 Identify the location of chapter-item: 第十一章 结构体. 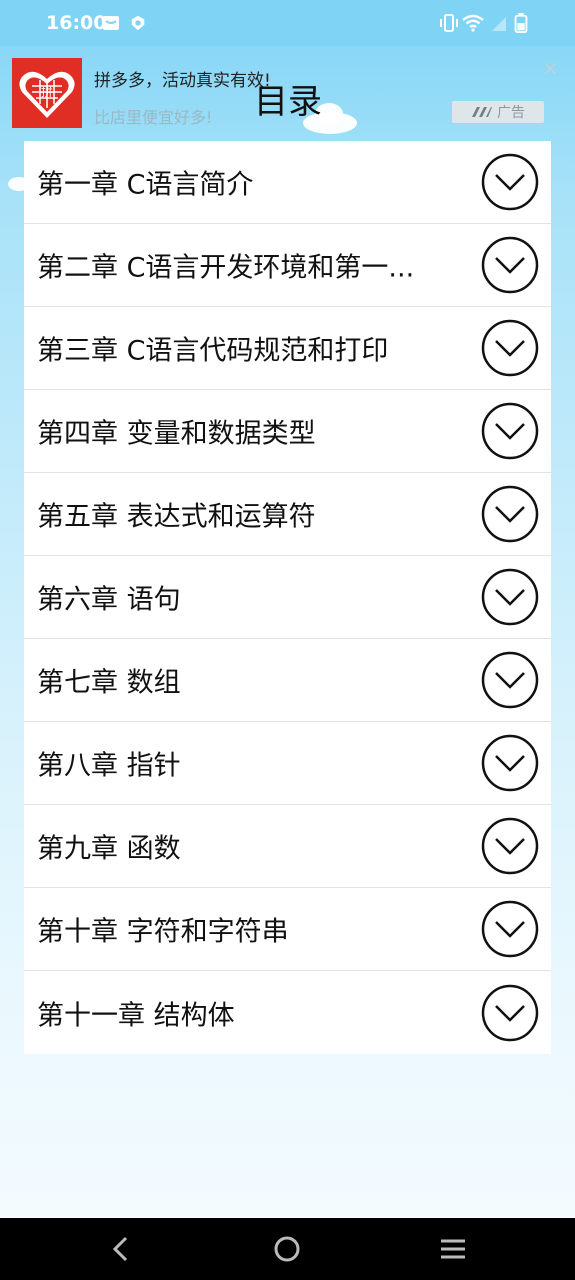
(287, 1012).